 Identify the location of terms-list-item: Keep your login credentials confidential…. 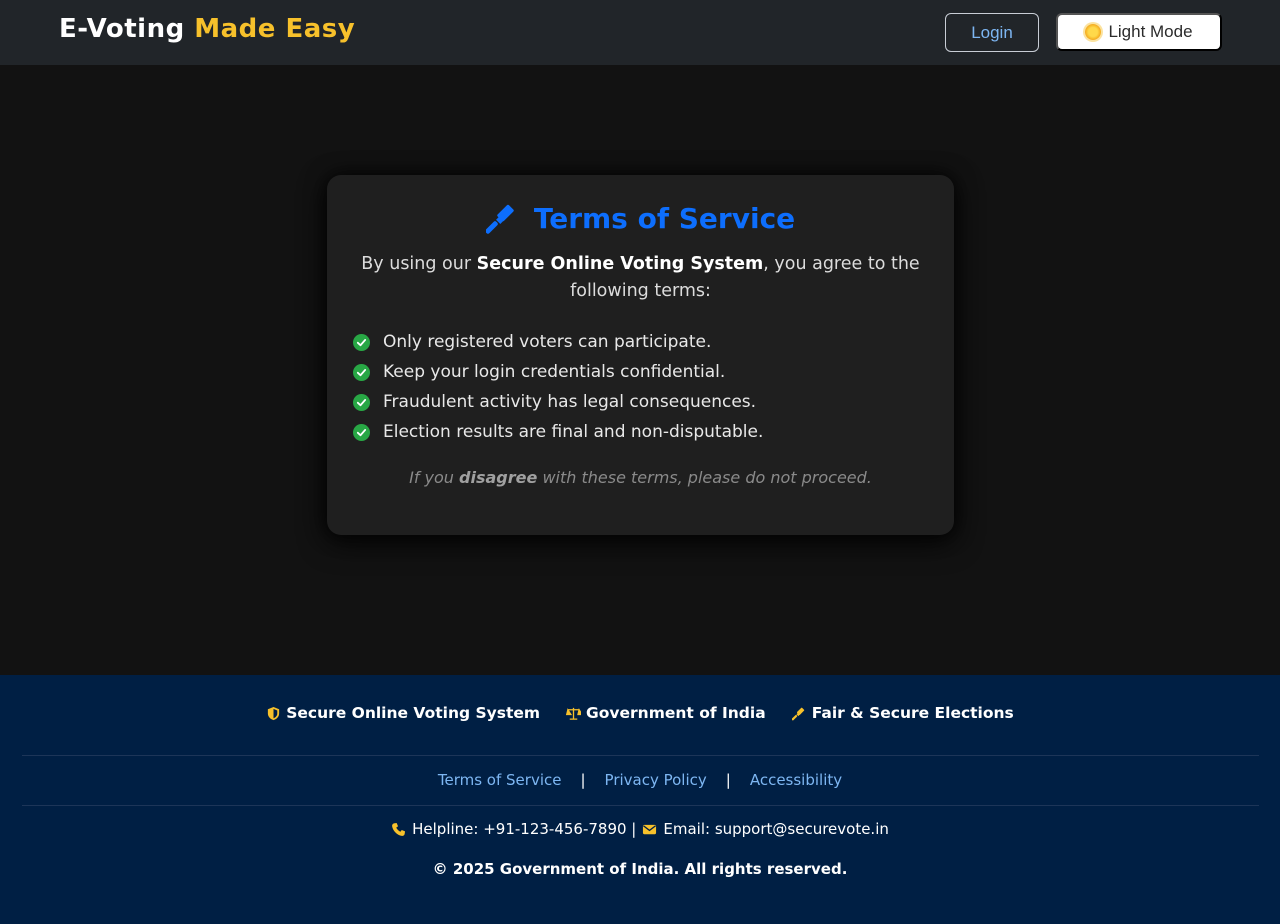
(643, 372).